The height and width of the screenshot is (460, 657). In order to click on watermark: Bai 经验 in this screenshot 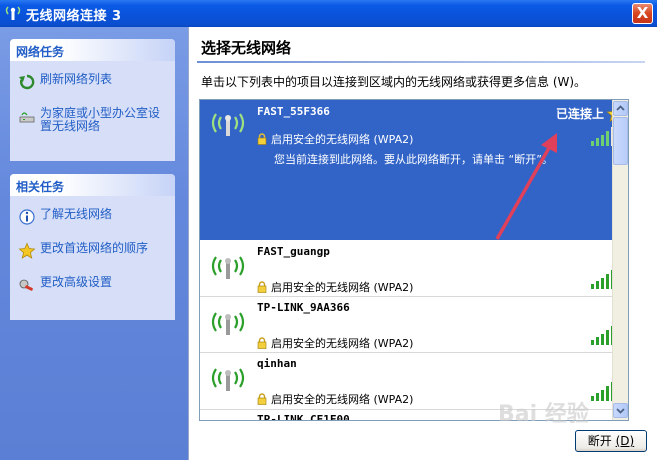, I will do `click(543, 414)`.